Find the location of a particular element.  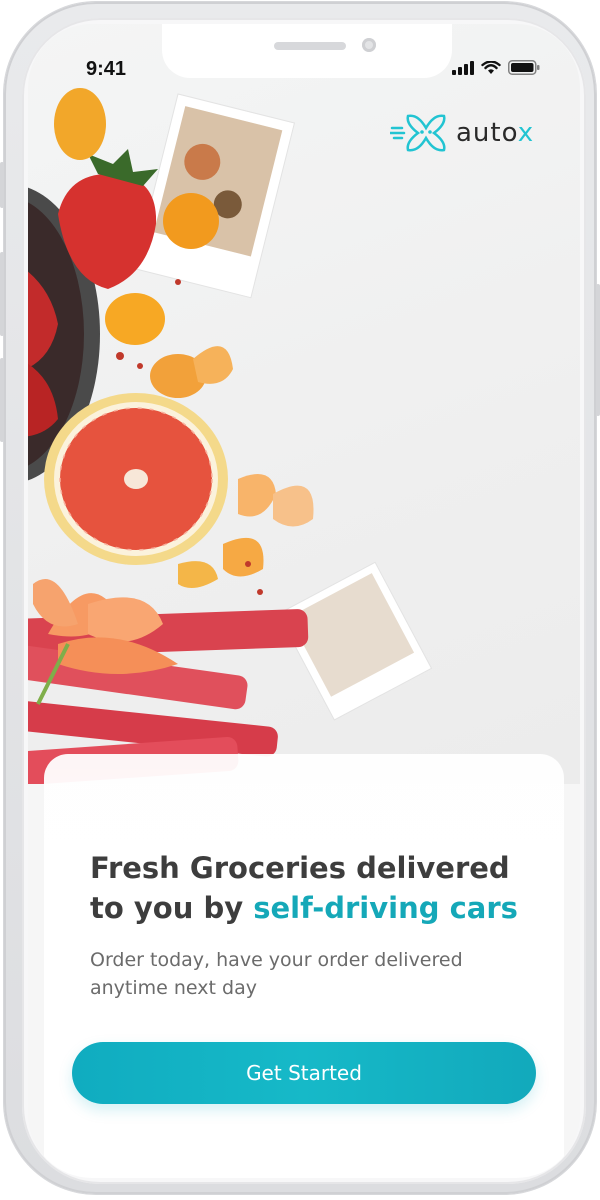

kumquat is located at coordinates (80, 124).